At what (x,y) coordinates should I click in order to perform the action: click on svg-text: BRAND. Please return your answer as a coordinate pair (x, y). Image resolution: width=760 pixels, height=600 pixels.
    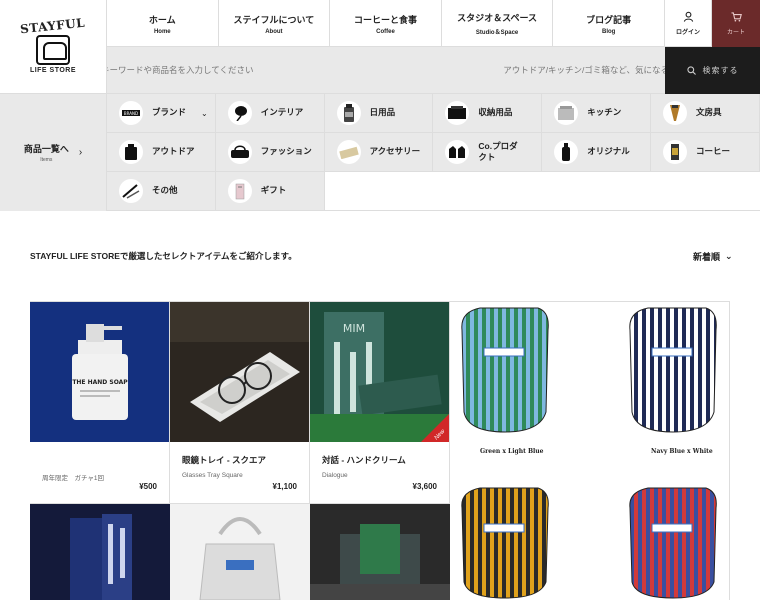
    Looking at the image, I should click on (131, 113).